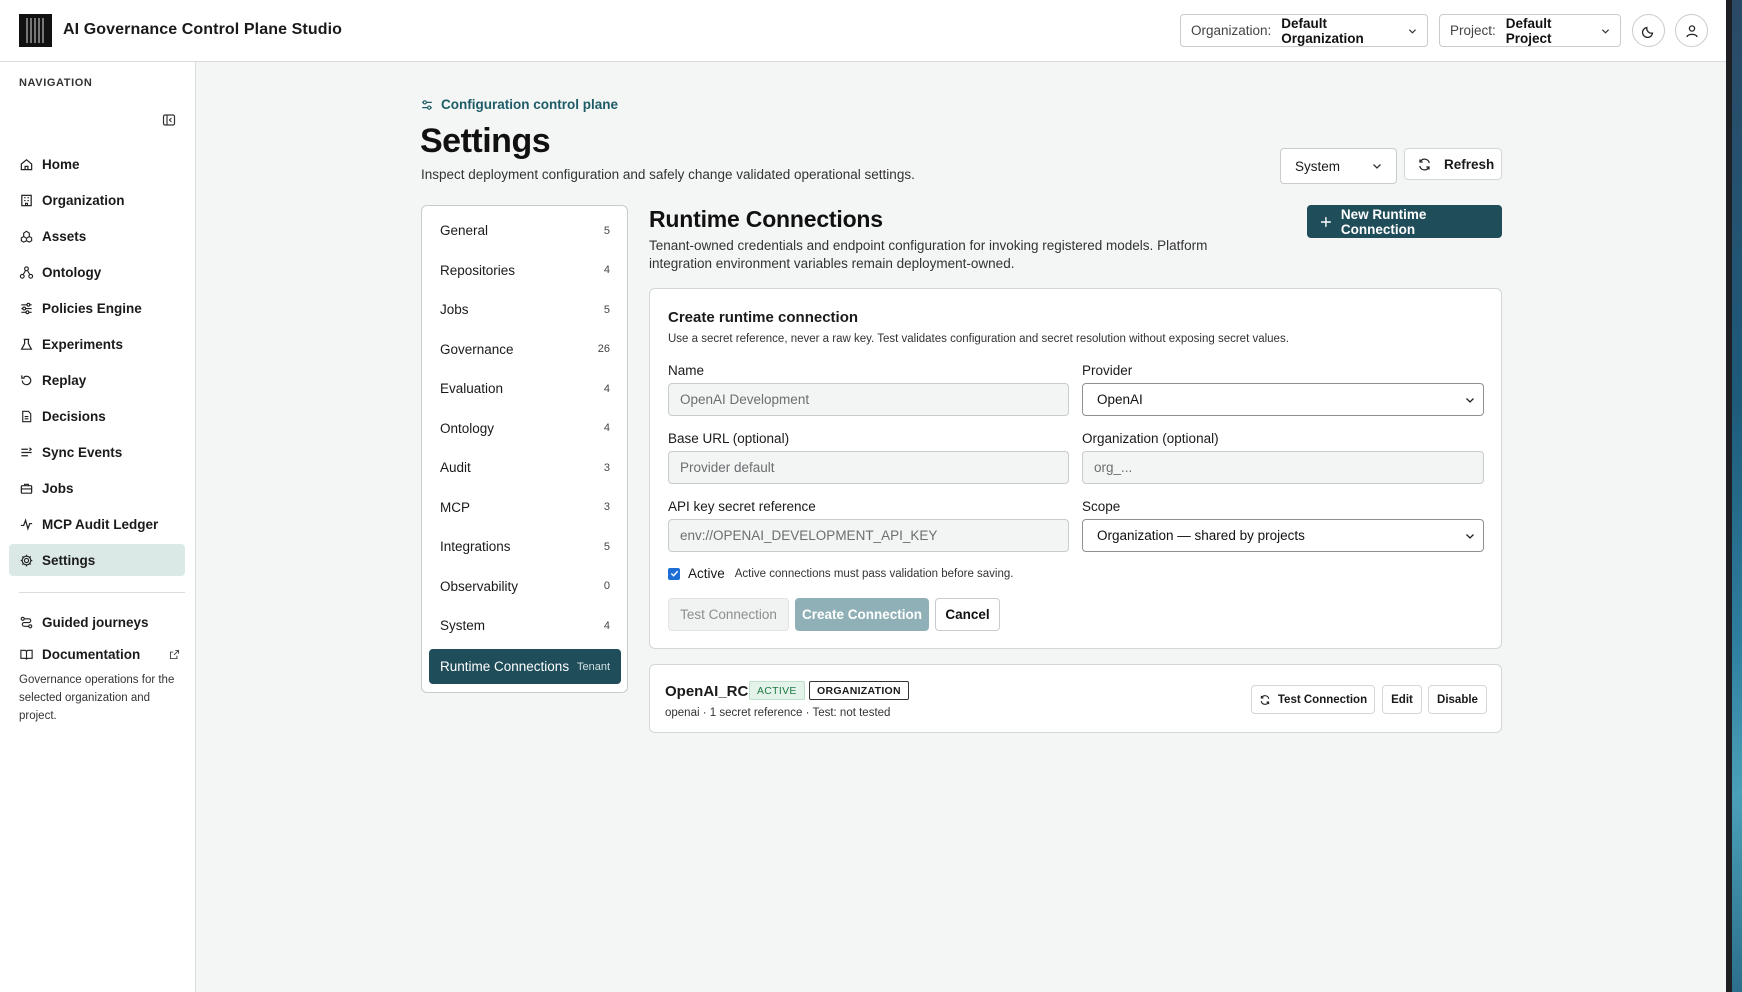  Describe the element at coordinates (1530, 30) in the screenshot. I see `project-selector: Project: Default Project` at that location.